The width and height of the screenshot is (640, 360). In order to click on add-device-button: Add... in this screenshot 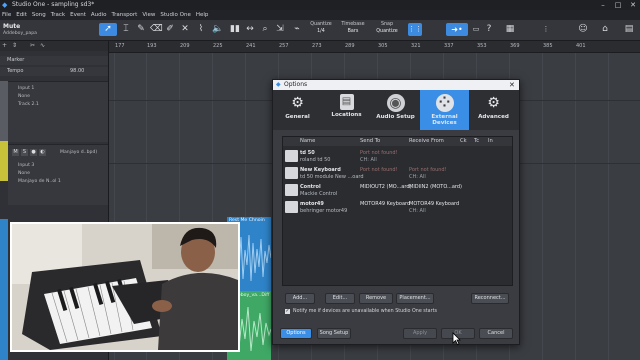, I will do `click(300, 298)`.